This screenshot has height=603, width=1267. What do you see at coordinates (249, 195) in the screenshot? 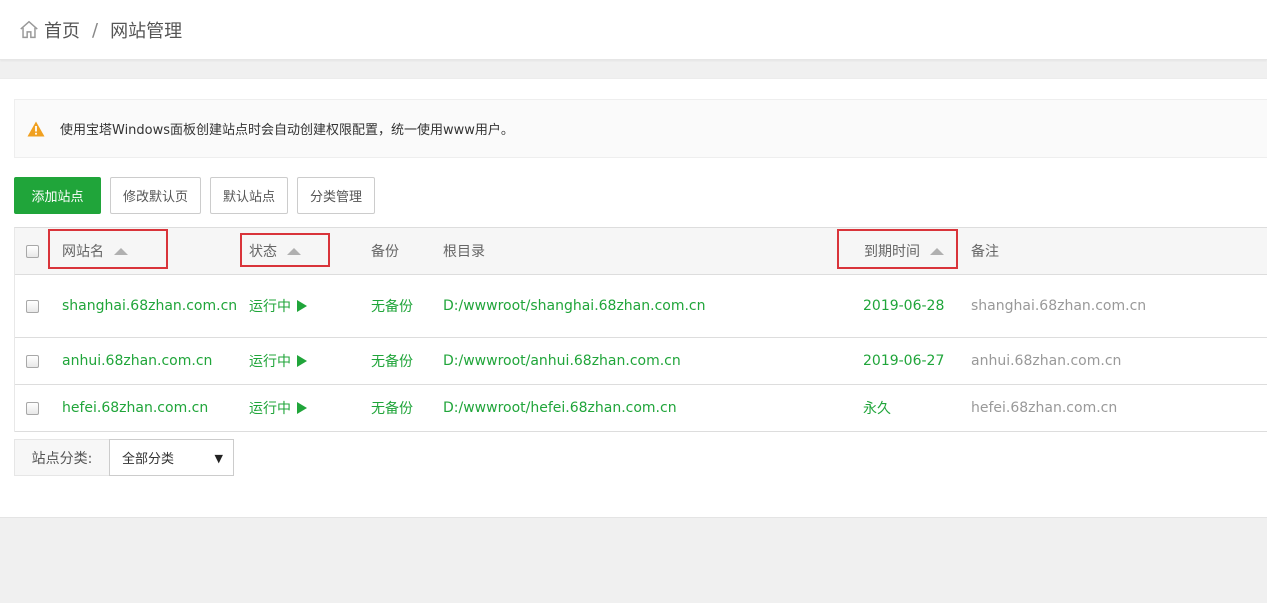
I see `default-site-button: 默认站点` at bounding box center [249, 195].